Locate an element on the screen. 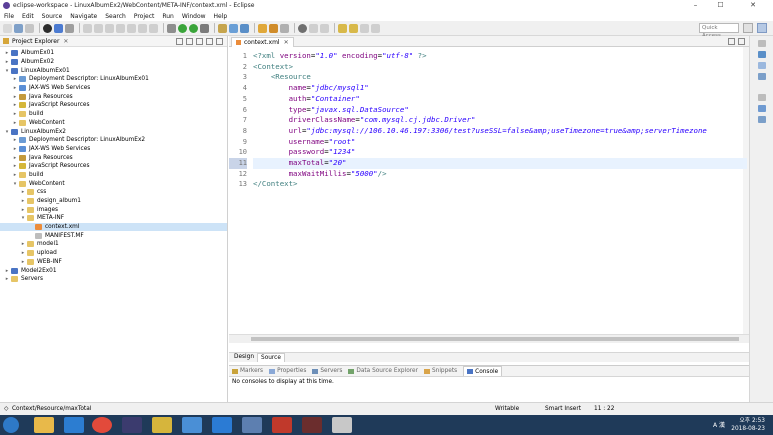 Image resolution: width=773 pixels, height=435 pixels. maximize-view-icon is located at coordinates (219, 41).